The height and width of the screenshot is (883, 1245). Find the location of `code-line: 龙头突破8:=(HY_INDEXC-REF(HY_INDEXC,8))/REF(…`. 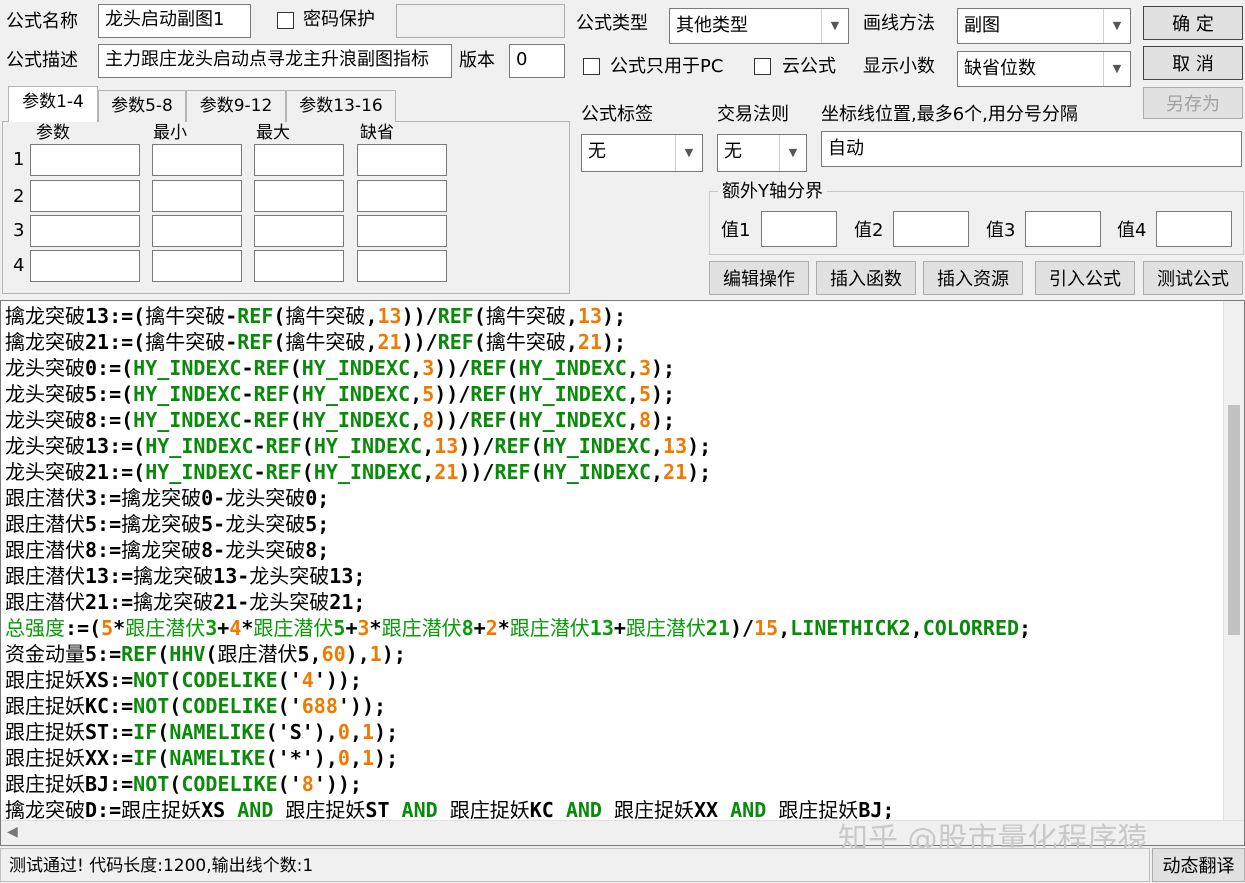

code-line: 龙头突破8:=(HY_INDEXC-REF(HY_INDEXC,8))/REF(… is located at coordinates (612, 420).